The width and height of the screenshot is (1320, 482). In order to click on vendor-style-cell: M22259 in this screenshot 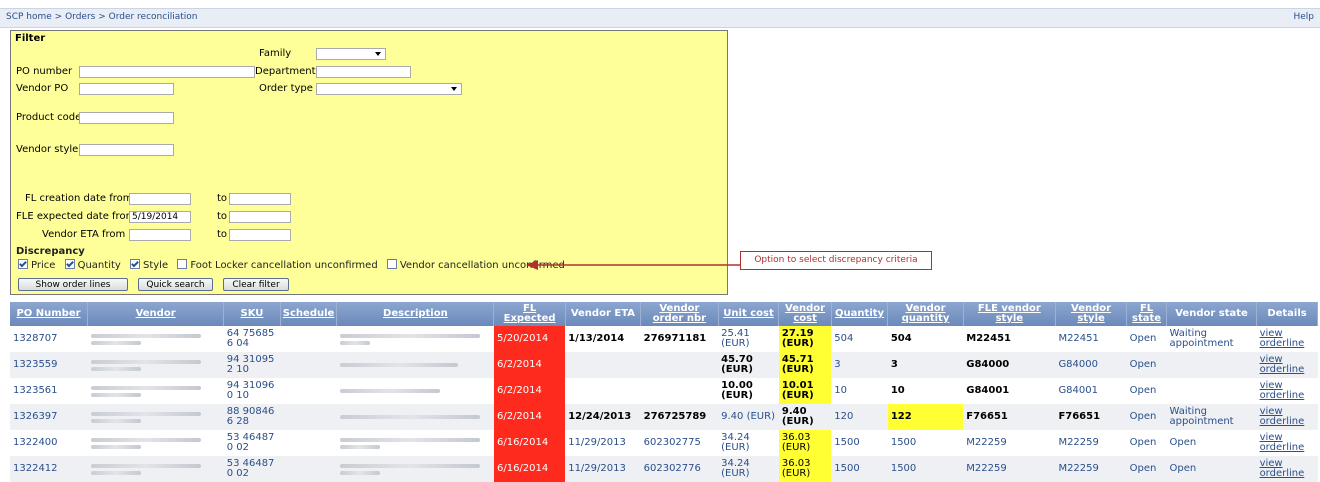, I will do `click(1091, 443)`.